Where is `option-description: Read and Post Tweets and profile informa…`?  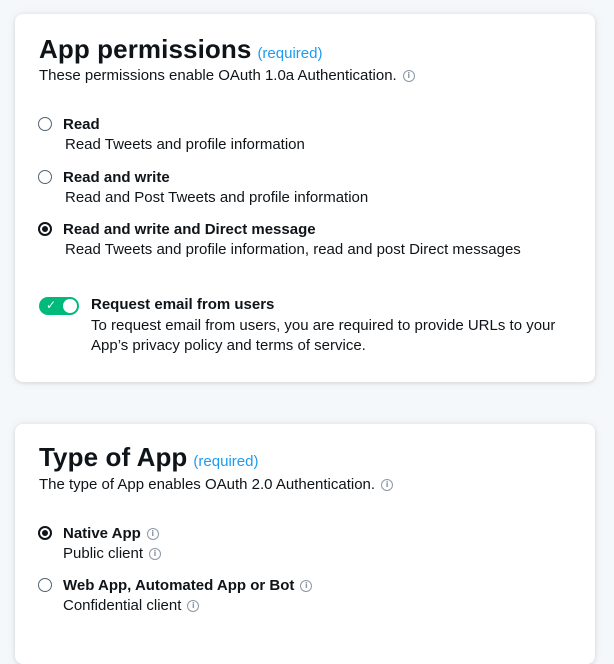
option-description: Read and Post Tweets and profile informa… is located at coordinates (217, 197).